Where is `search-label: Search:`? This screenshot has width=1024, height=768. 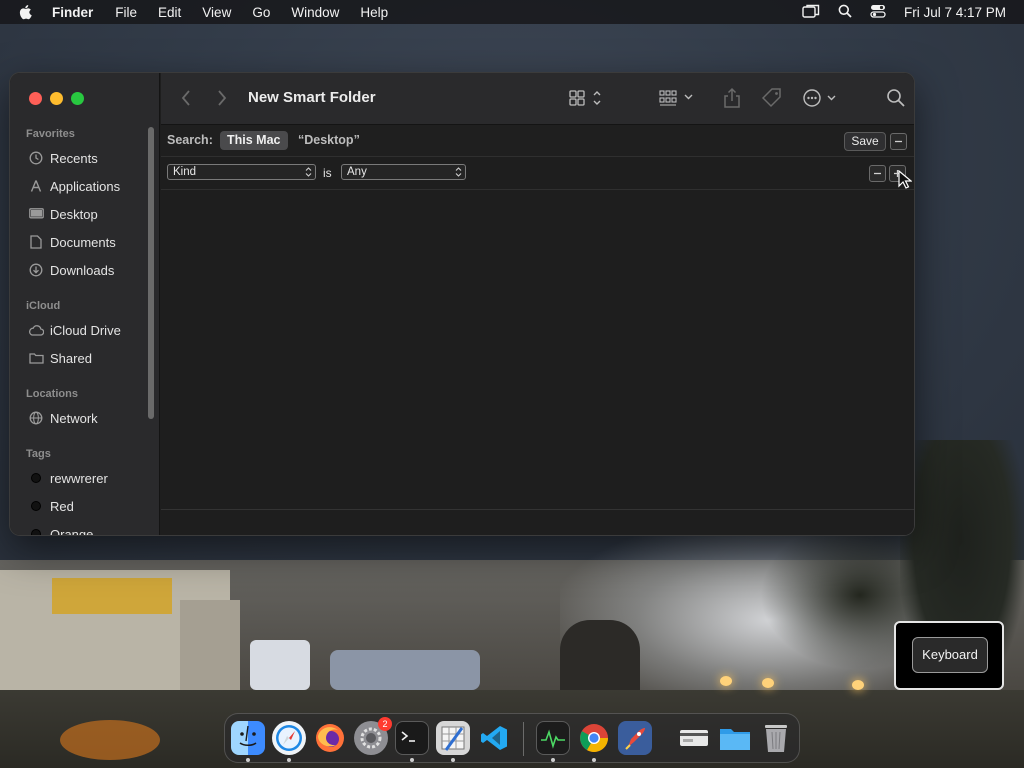 search-label: Search: is located at coordinates (190, 140).